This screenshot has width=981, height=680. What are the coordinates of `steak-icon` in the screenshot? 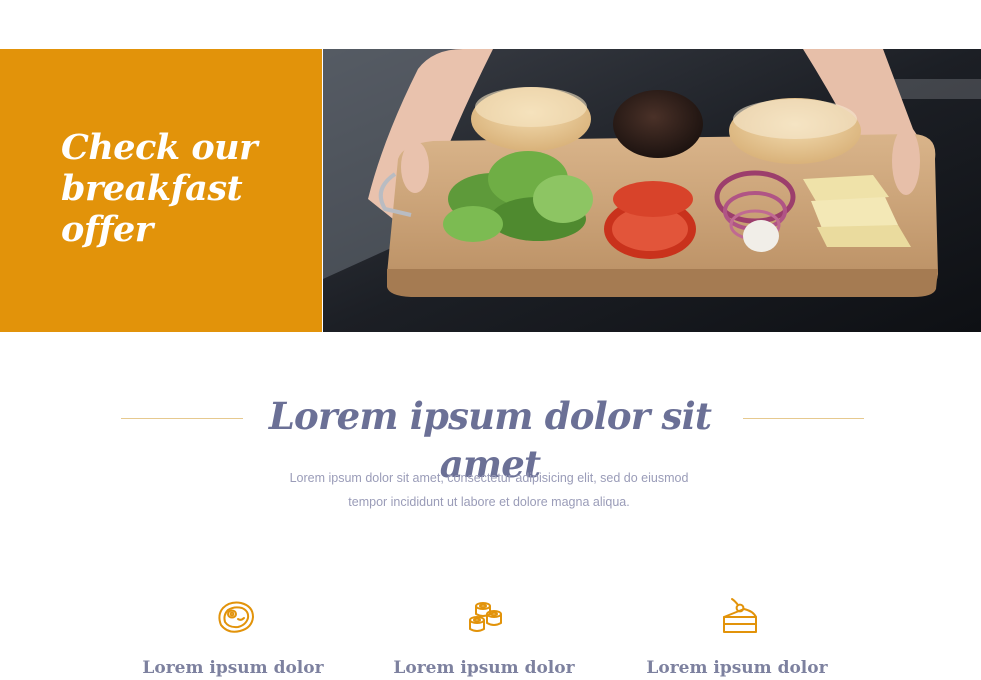 It's located at (235, 617).